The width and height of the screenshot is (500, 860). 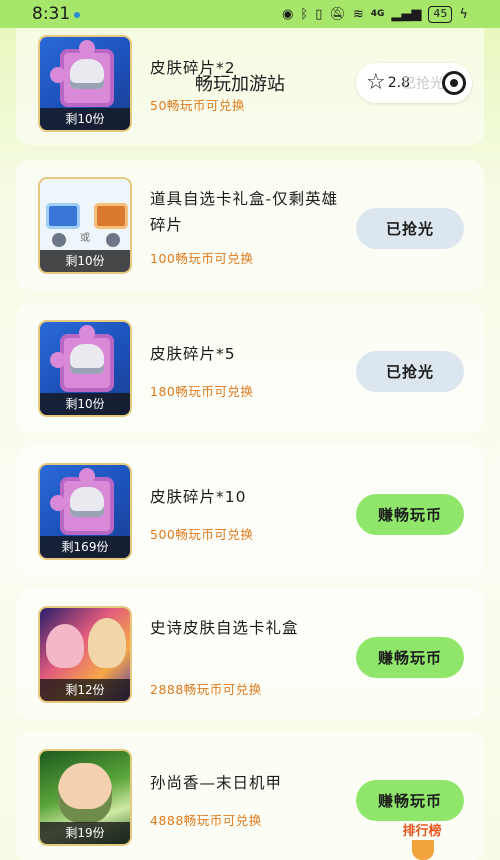 What do you see at coordinates (337, 14) in the screenshot?
I see `mute-bell-icon: 🔕︎` at bounding box center [337, 14].